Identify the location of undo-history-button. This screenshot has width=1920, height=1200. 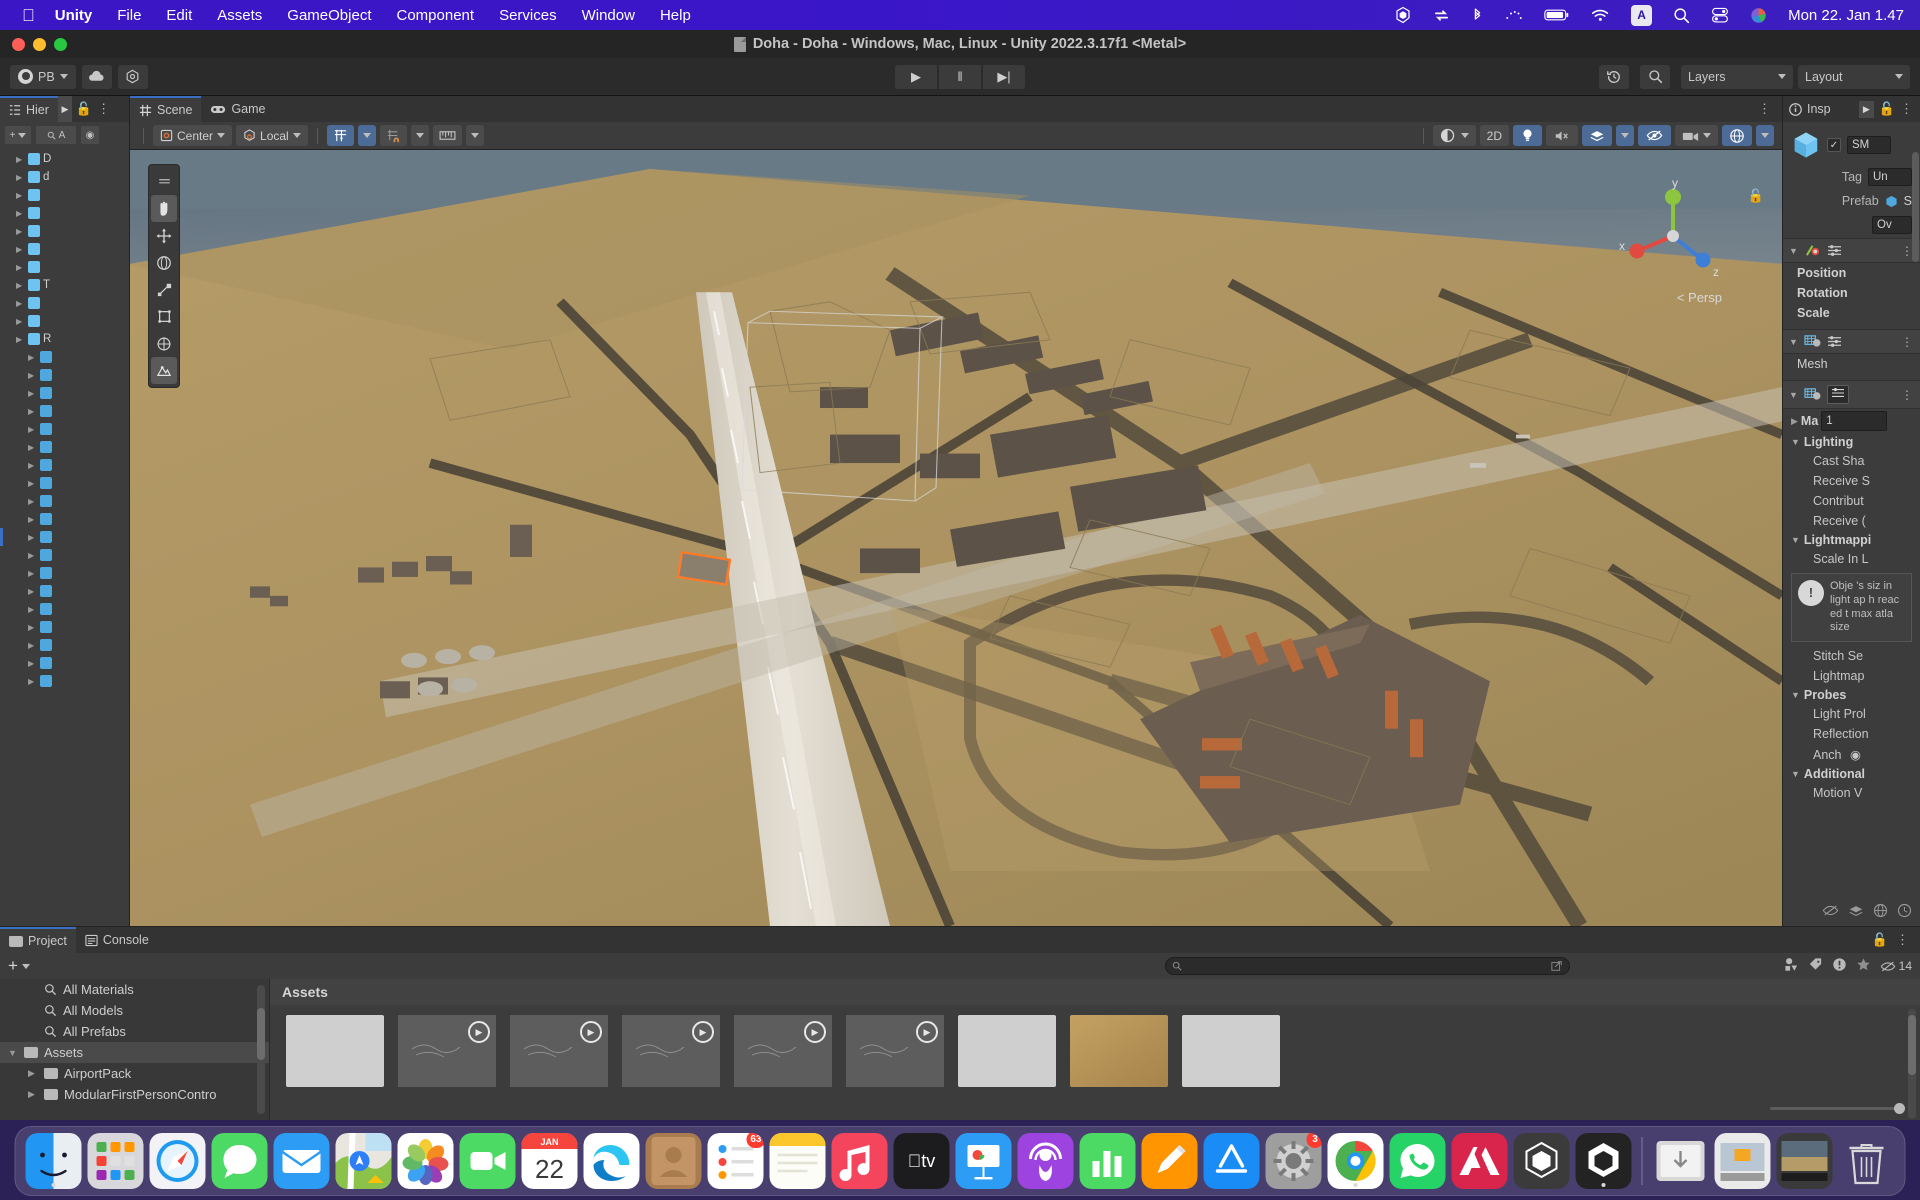
(1614, 76).